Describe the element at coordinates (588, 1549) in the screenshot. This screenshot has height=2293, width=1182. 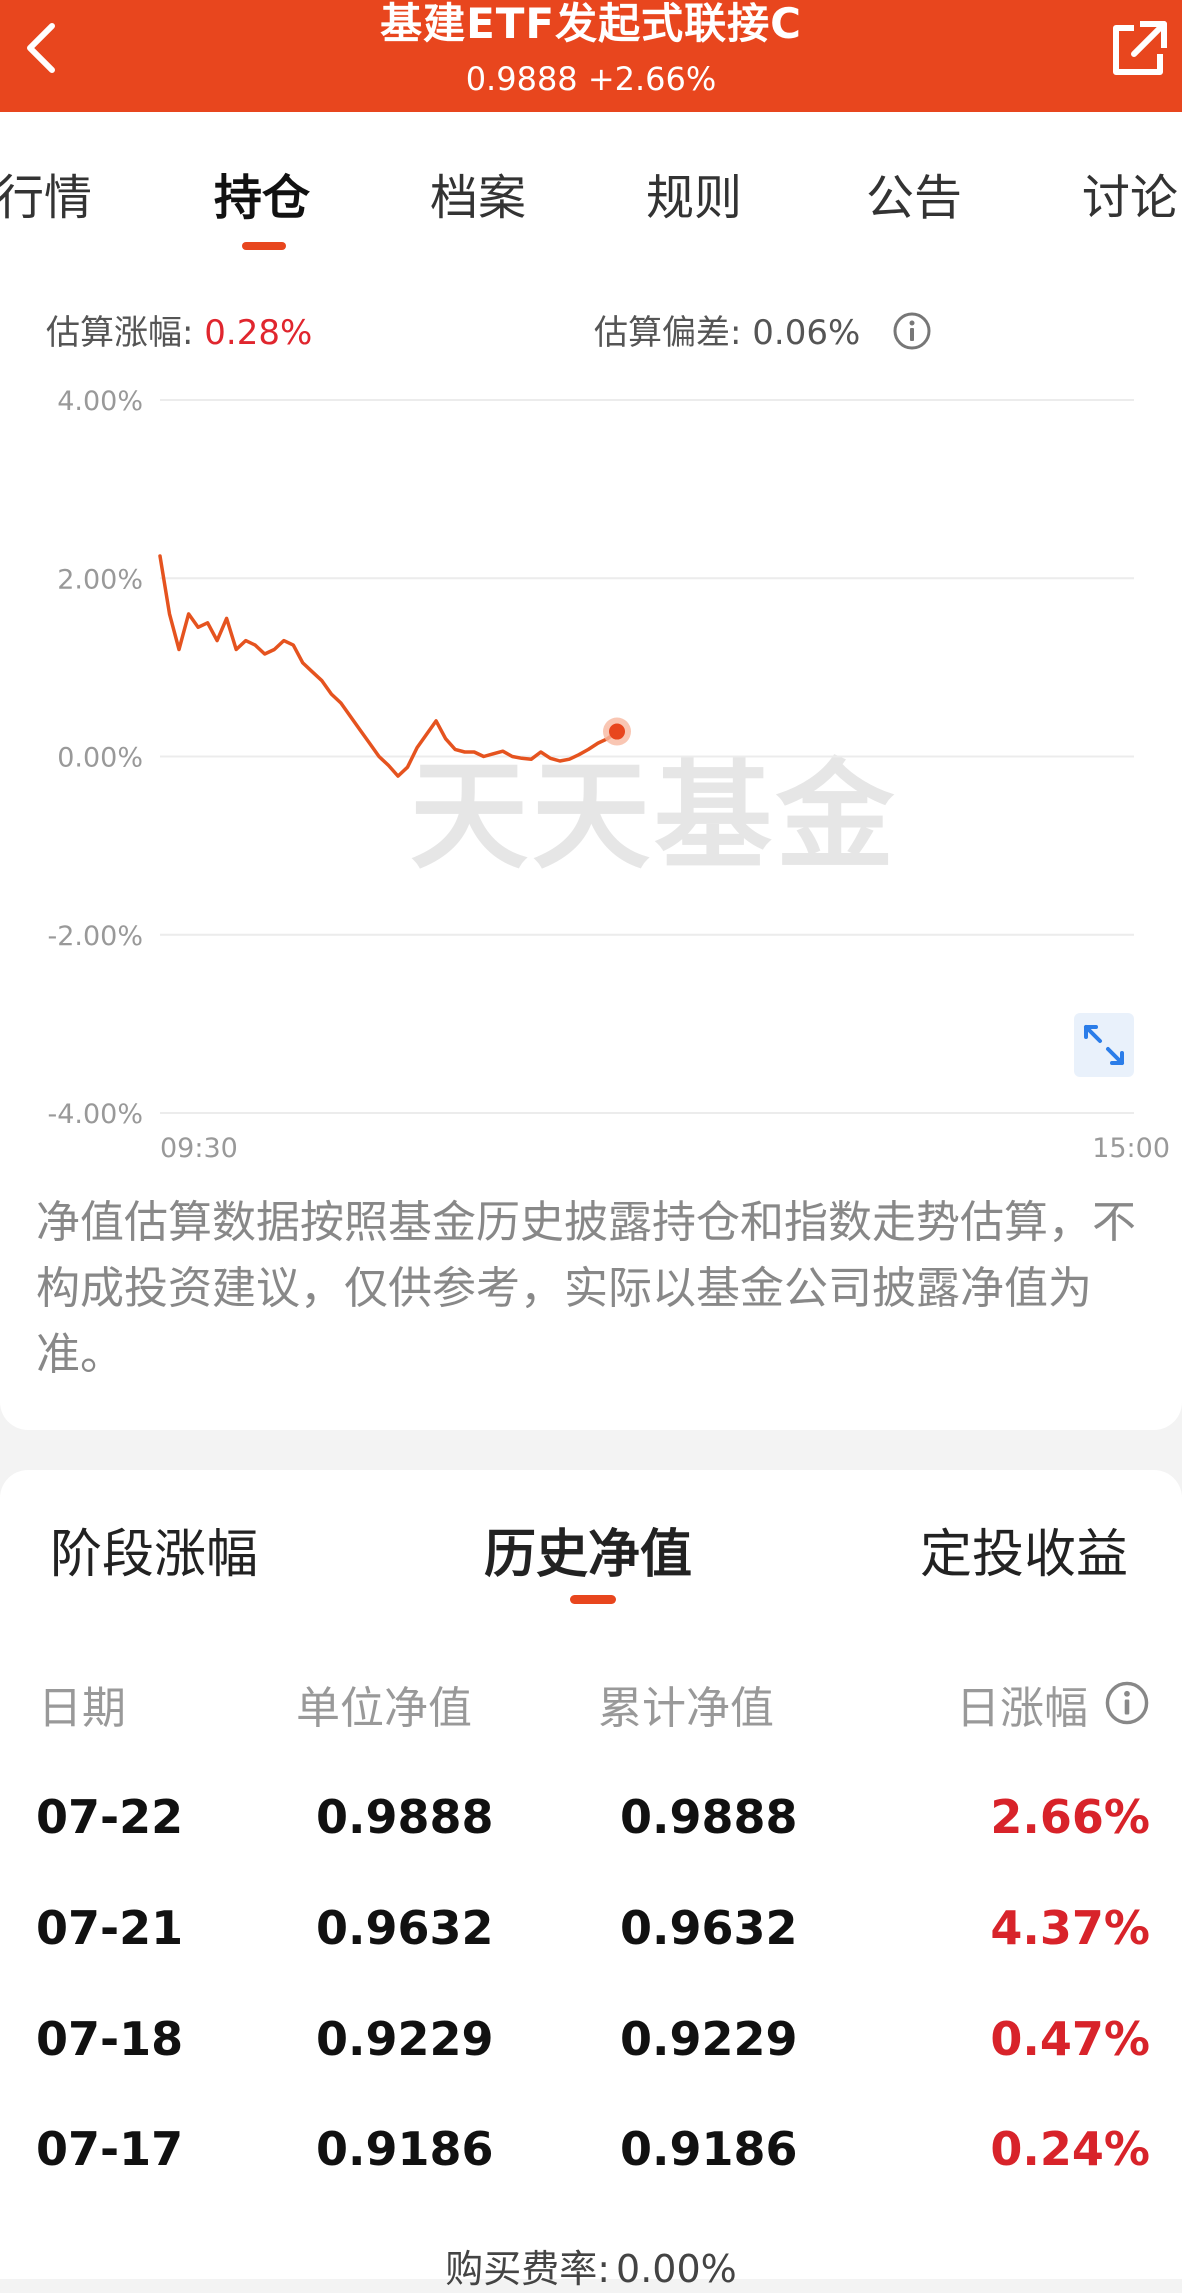
I see `tab-nav-history: 历史净值` at that location.